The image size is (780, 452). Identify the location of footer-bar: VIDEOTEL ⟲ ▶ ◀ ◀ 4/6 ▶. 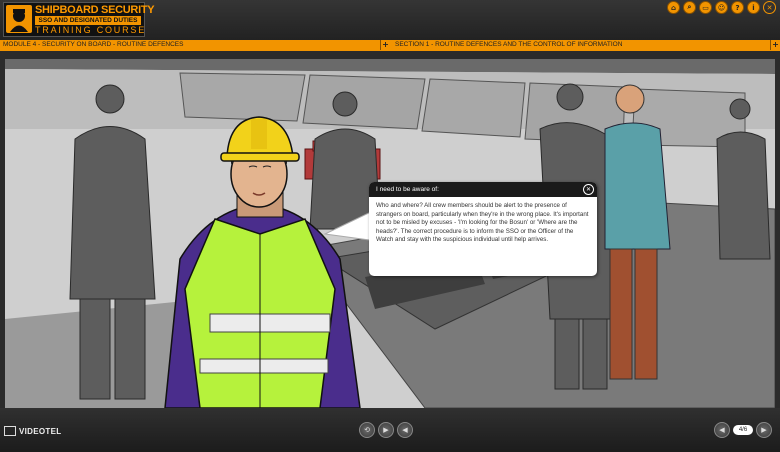
(390, 430).